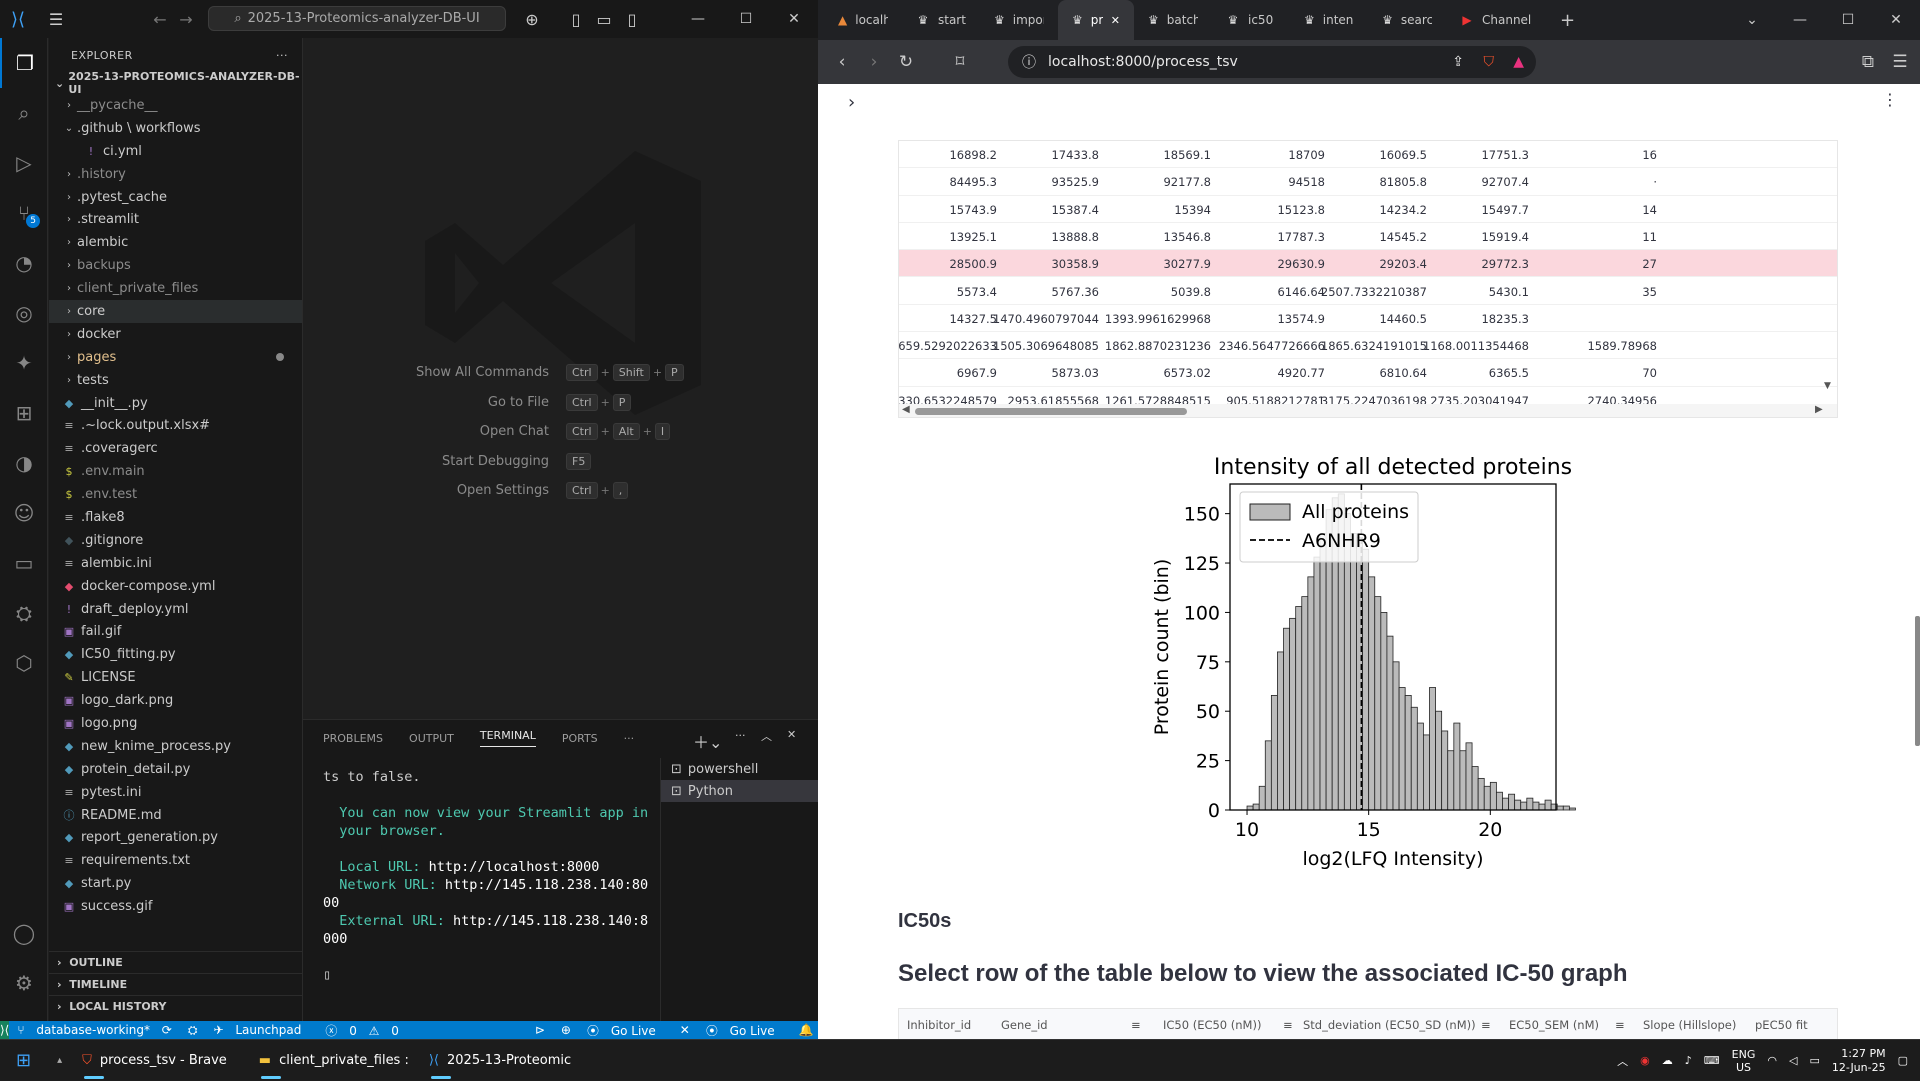  What do you see at coordinates (560, 432) in the screenshot?
I see `shortcut-row: Open Chat Ctrl + Alt + I` at bounding box center [560, 432].